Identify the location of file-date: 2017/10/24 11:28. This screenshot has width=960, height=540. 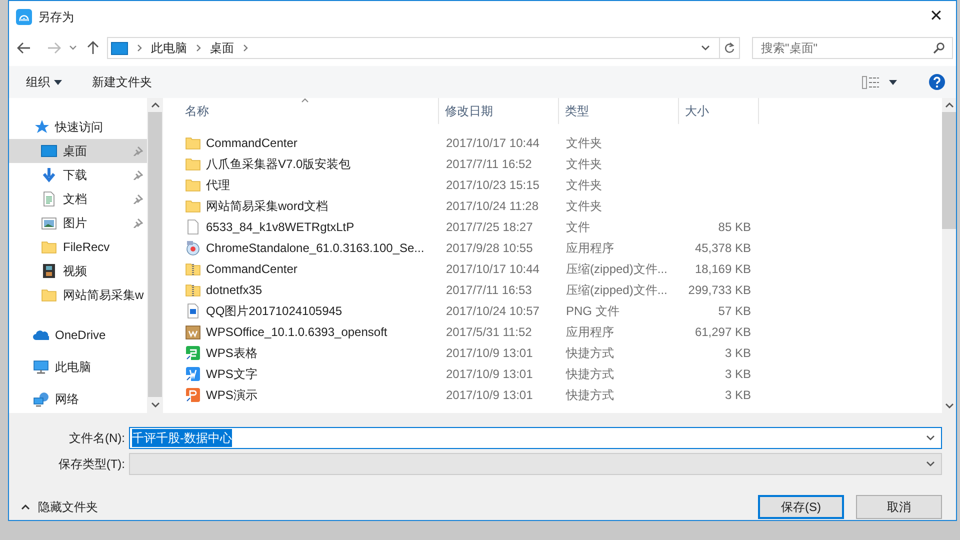
(492, 205).